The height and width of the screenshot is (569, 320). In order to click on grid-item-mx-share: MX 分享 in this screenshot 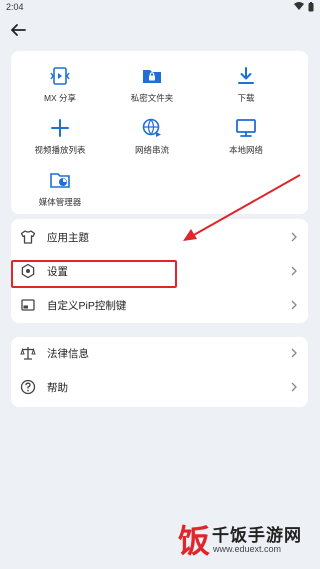, I will do `click(60, 84)`.